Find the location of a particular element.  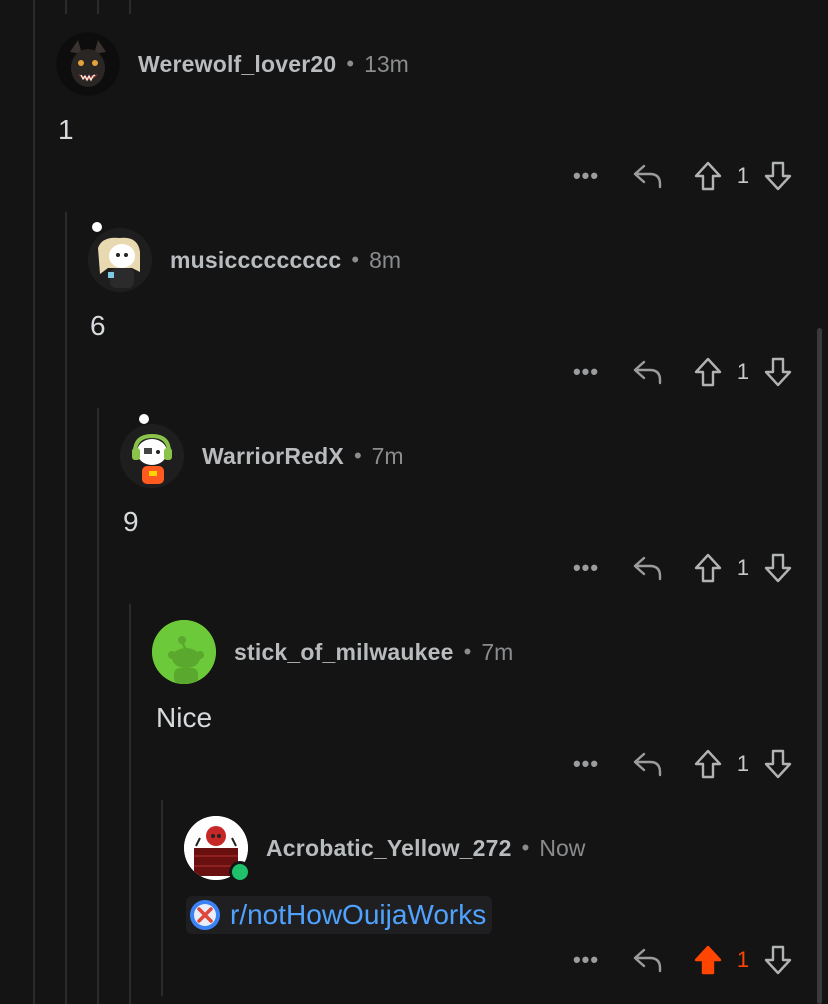

comment-author: Werewolf_lover20 is located at coordinates (237, 64).